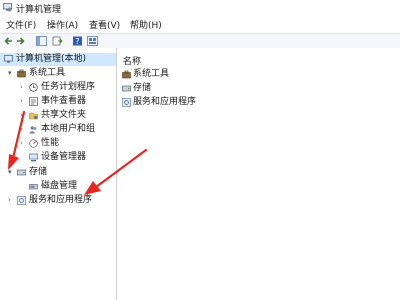 Image resolution: width=400 pixels, height=300 pixels. I want to click on tree-item-event-viewer: › 事件查看器, so click(58, 101).